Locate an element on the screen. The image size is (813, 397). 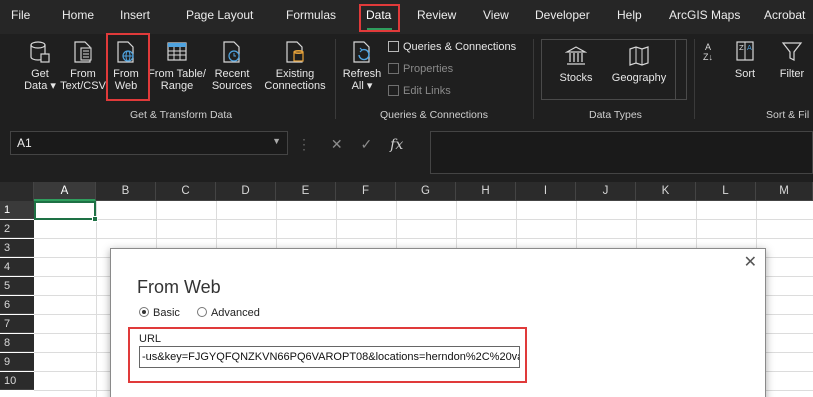
queries-connections-label: Queries & Connections is located at coordinates (460, 47).